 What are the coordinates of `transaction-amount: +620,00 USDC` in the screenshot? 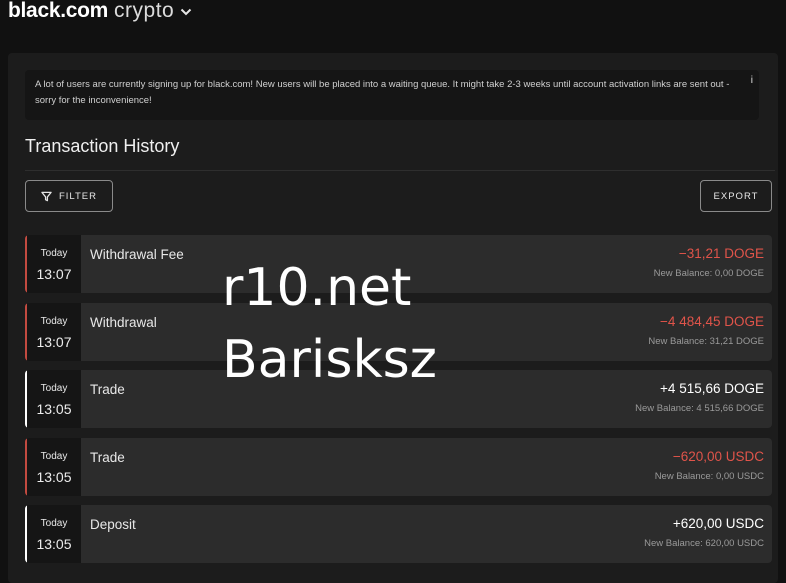 It's located at (718, 523).